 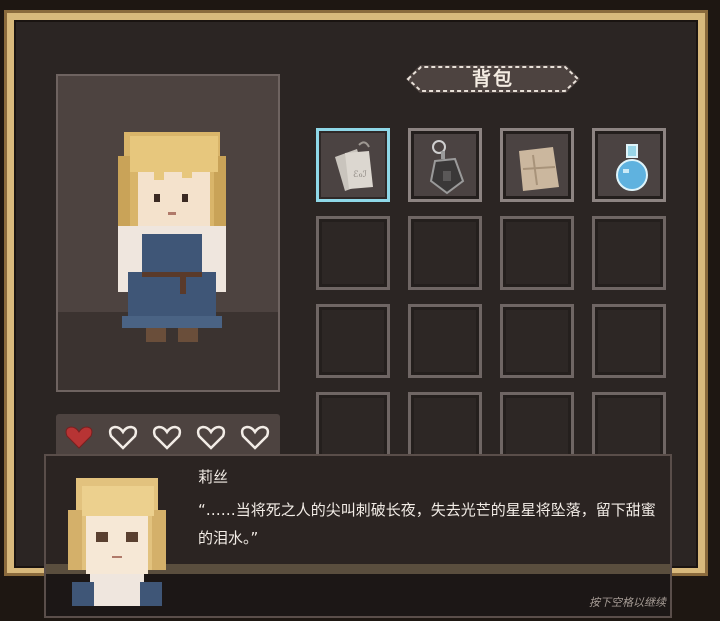 I want to click on continue-hint: 按下空格以继续, so click(x=627, y=602).